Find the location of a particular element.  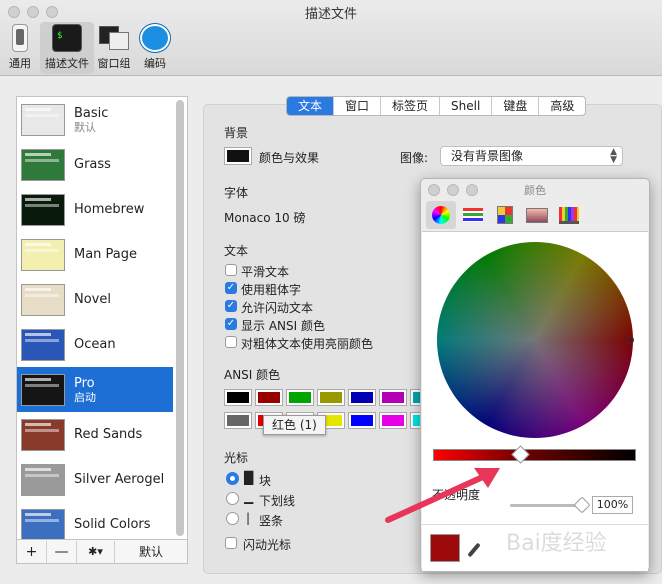

cursor-bar-radio is located at coordinates (232, 518).